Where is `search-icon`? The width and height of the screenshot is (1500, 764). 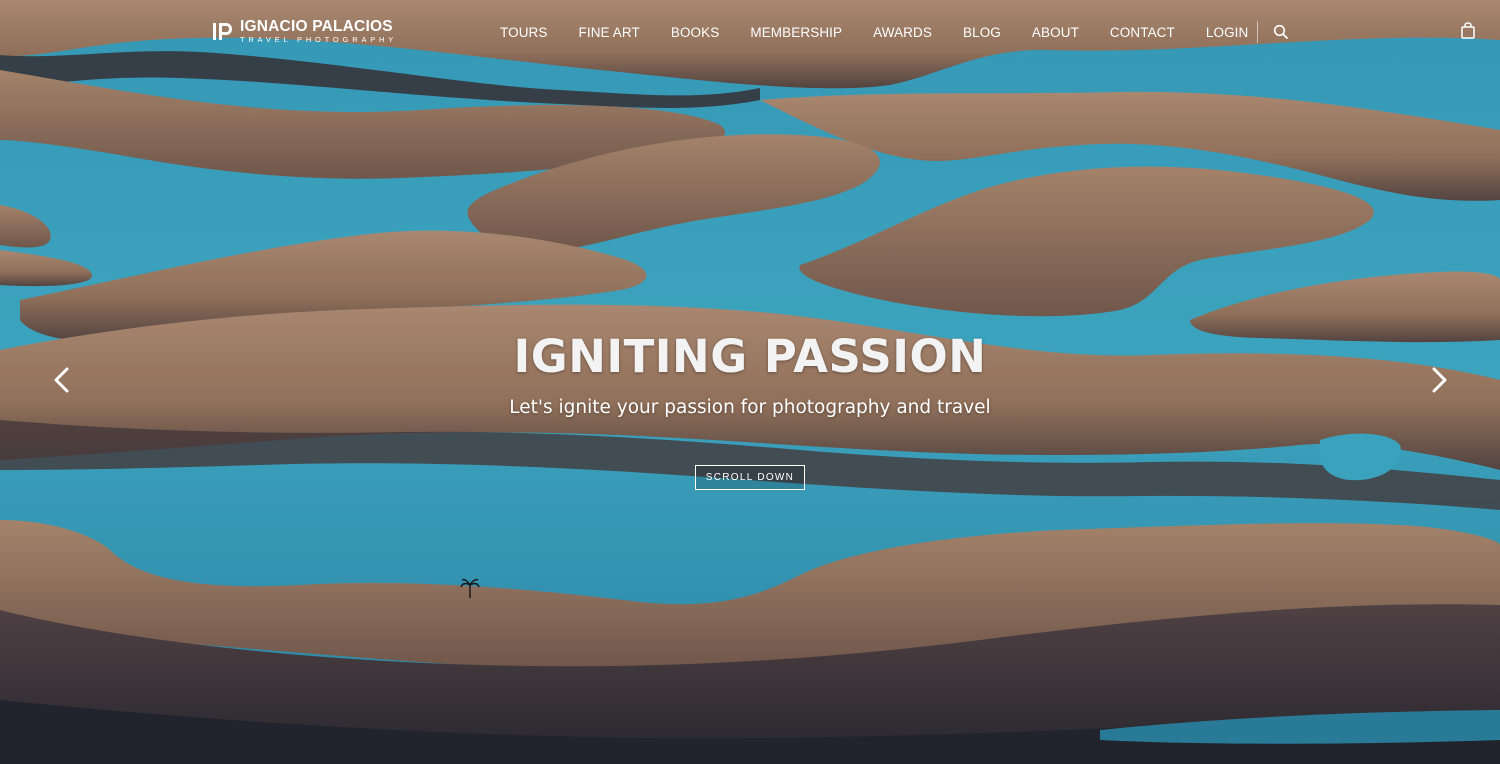
search-icon is located at coordinates (1281, 32).